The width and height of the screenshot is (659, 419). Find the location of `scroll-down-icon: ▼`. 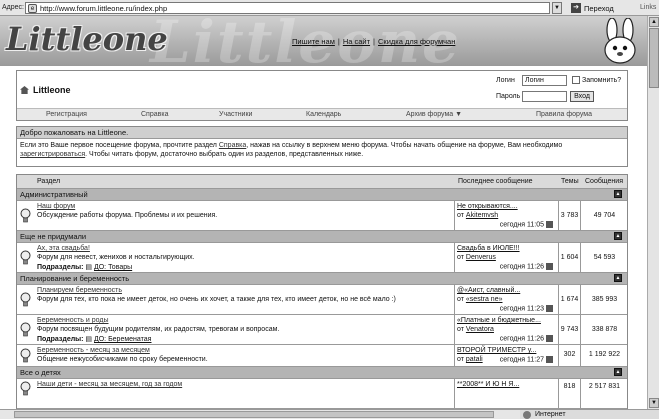

scroll-down-icon: ▼ is located at coordinates (654, 403).